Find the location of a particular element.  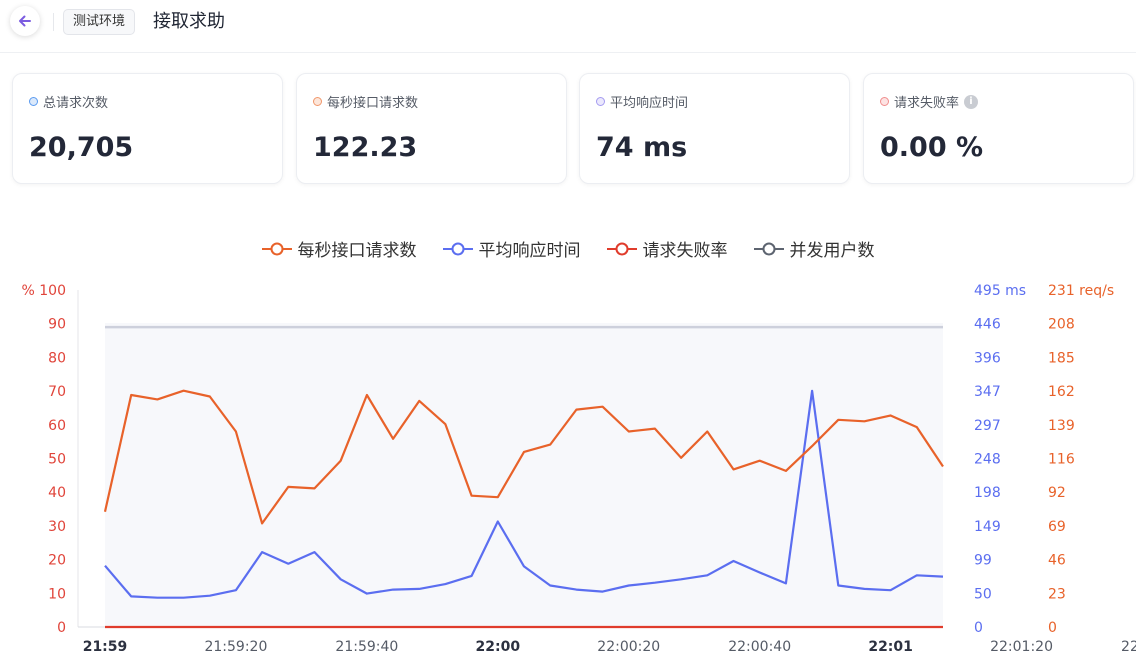

x-axis-tick-label: 21:59:20 is located at coordinates (235, 647).